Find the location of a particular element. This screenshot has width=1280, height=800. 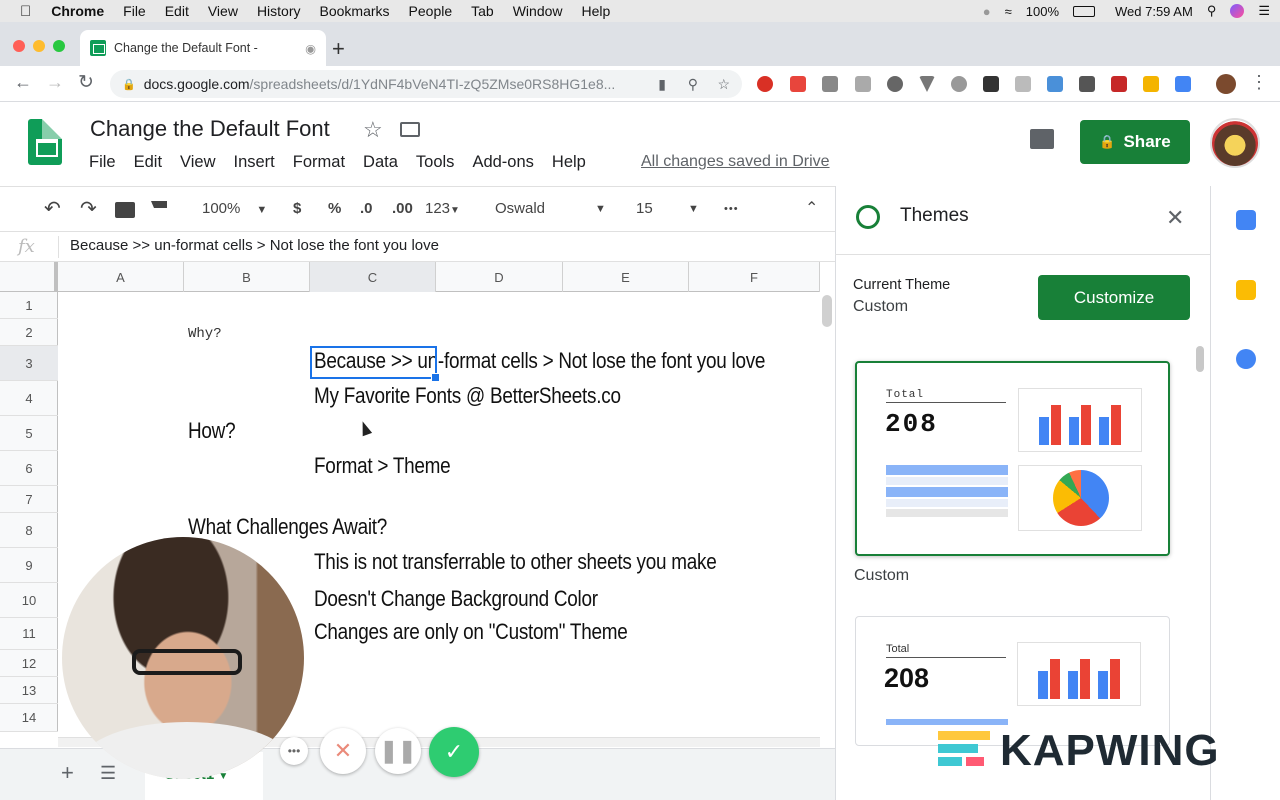

docs-menu-format: Format is located at coordinates (319, 162).